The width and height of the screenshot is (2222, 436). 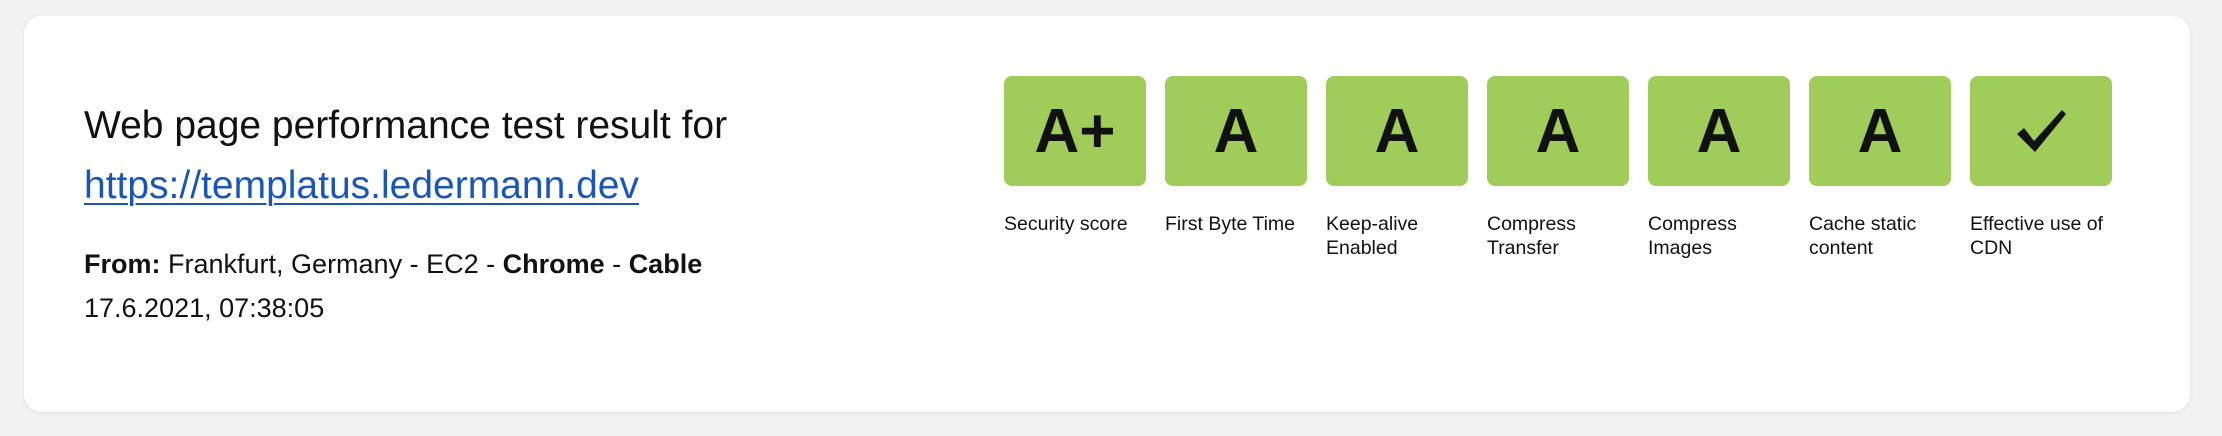 I want to click on grade-label: Compress Transfer, so click(x=1531, y=236).